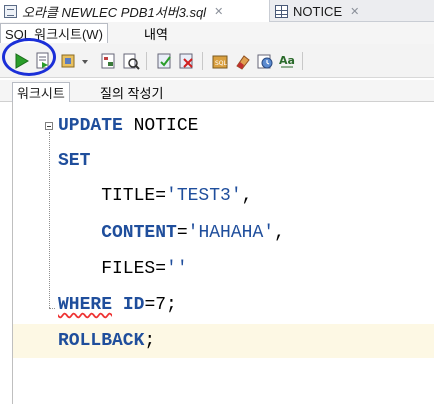 The width and height of the screenshot is (434, 404). Describe the element at coordinates (49, 126) in the screenshot. I see `fold-collapse-icon` at that location.